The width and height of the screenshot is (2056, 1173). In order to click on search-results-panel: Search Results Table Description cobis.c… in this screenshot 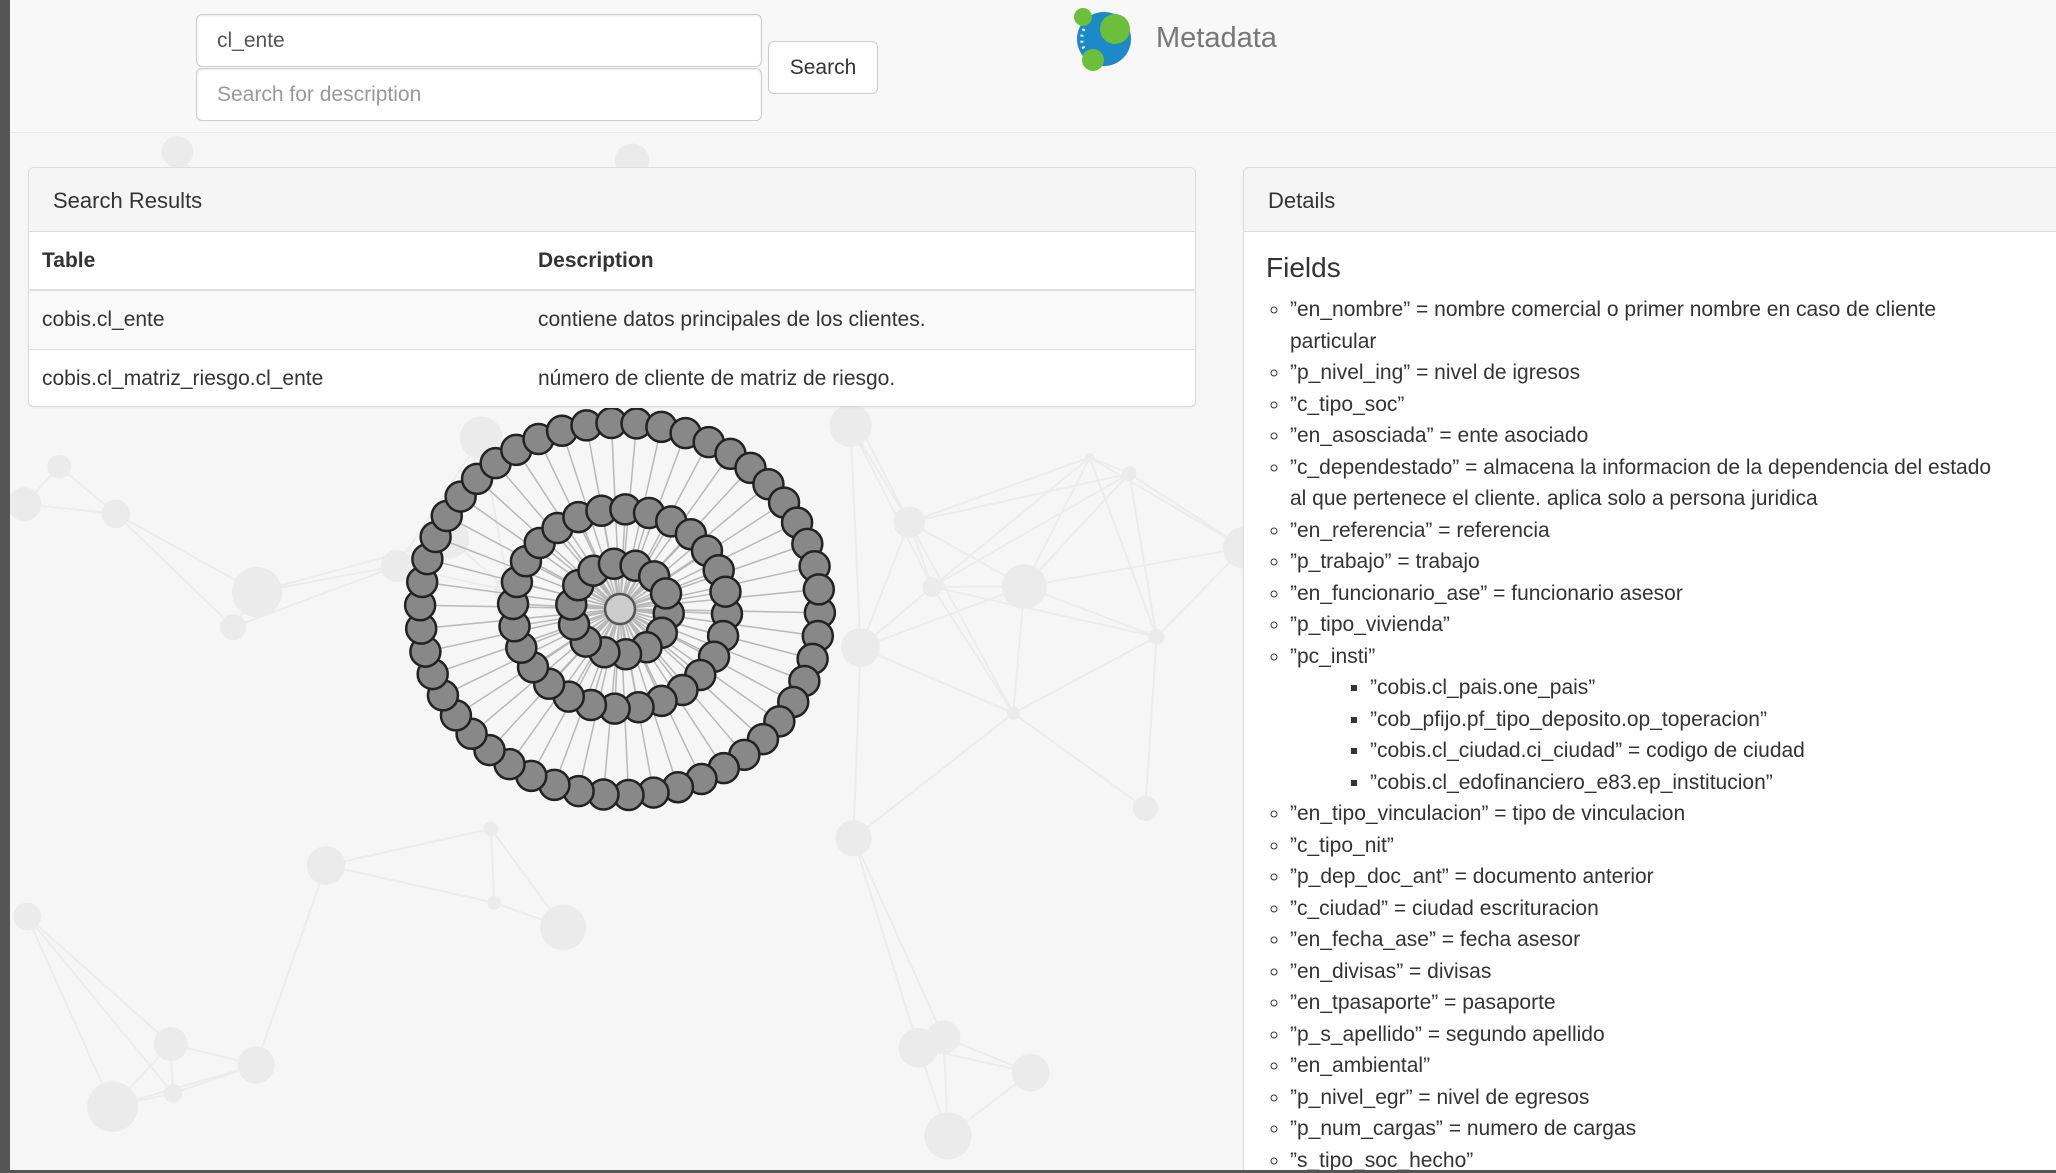, I will do `click(612, 287)`.